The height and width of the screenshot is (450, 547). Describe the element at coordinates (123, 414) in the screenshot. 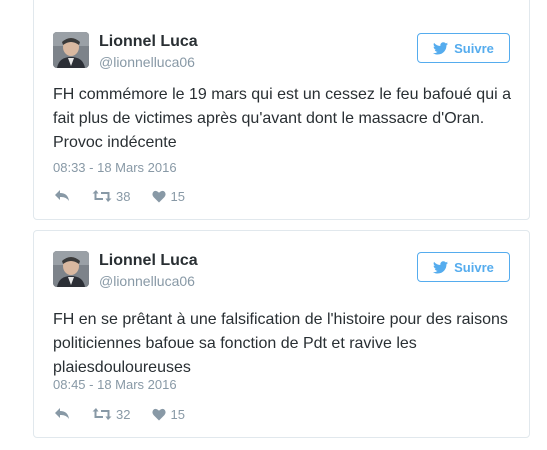

I see `retweet-count: 32` at that location.